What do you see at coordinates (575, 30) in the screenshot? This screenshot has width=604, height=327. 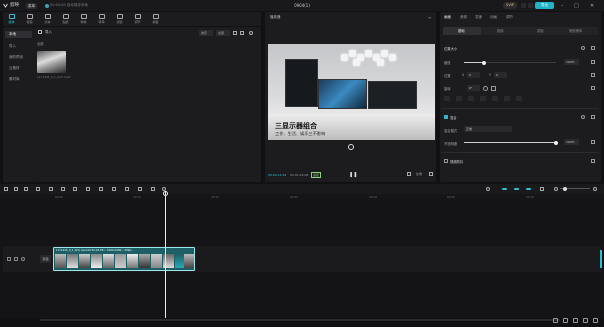 I see `subtab-beauty: 美颜美体` at bounding box center [575, 30].